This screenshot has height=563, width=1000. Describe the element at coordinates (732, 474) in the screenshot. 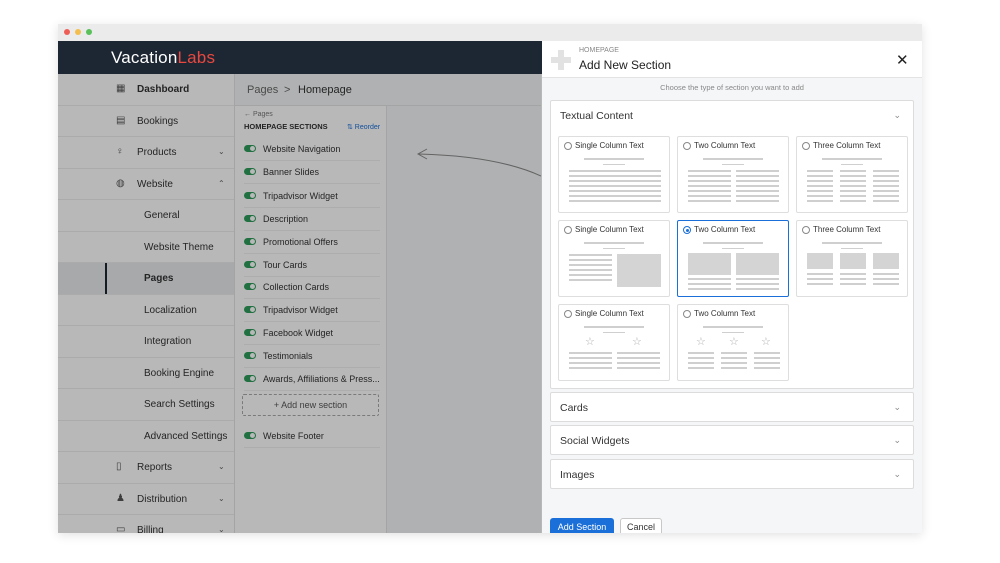

I see `accordion-images: Images ⌄` at that location.